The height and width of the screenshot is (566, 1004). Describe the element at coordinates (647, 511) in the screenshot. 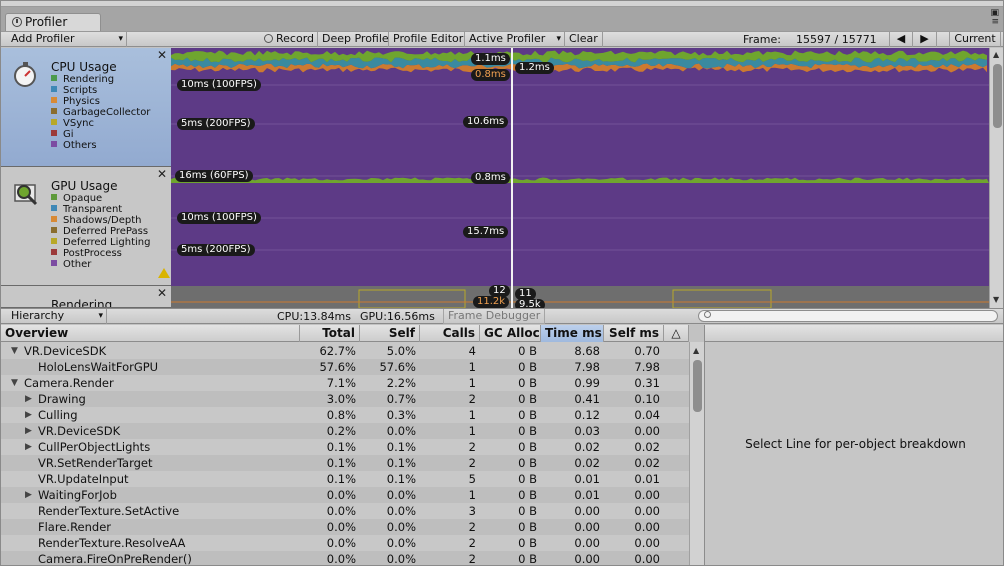

I see `cell-selfms: 0.00` at that location.